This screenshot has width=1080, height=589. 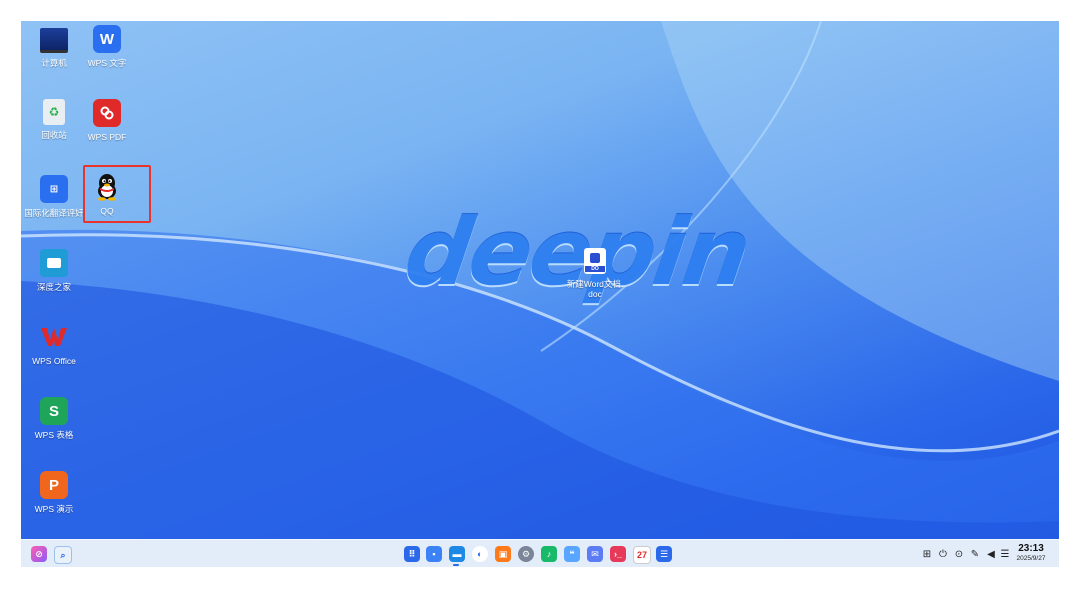 What do you see at coordinates (54, 263) in the screenshot?
I see `deepin-home-icon` at bounding box center [54, 263].